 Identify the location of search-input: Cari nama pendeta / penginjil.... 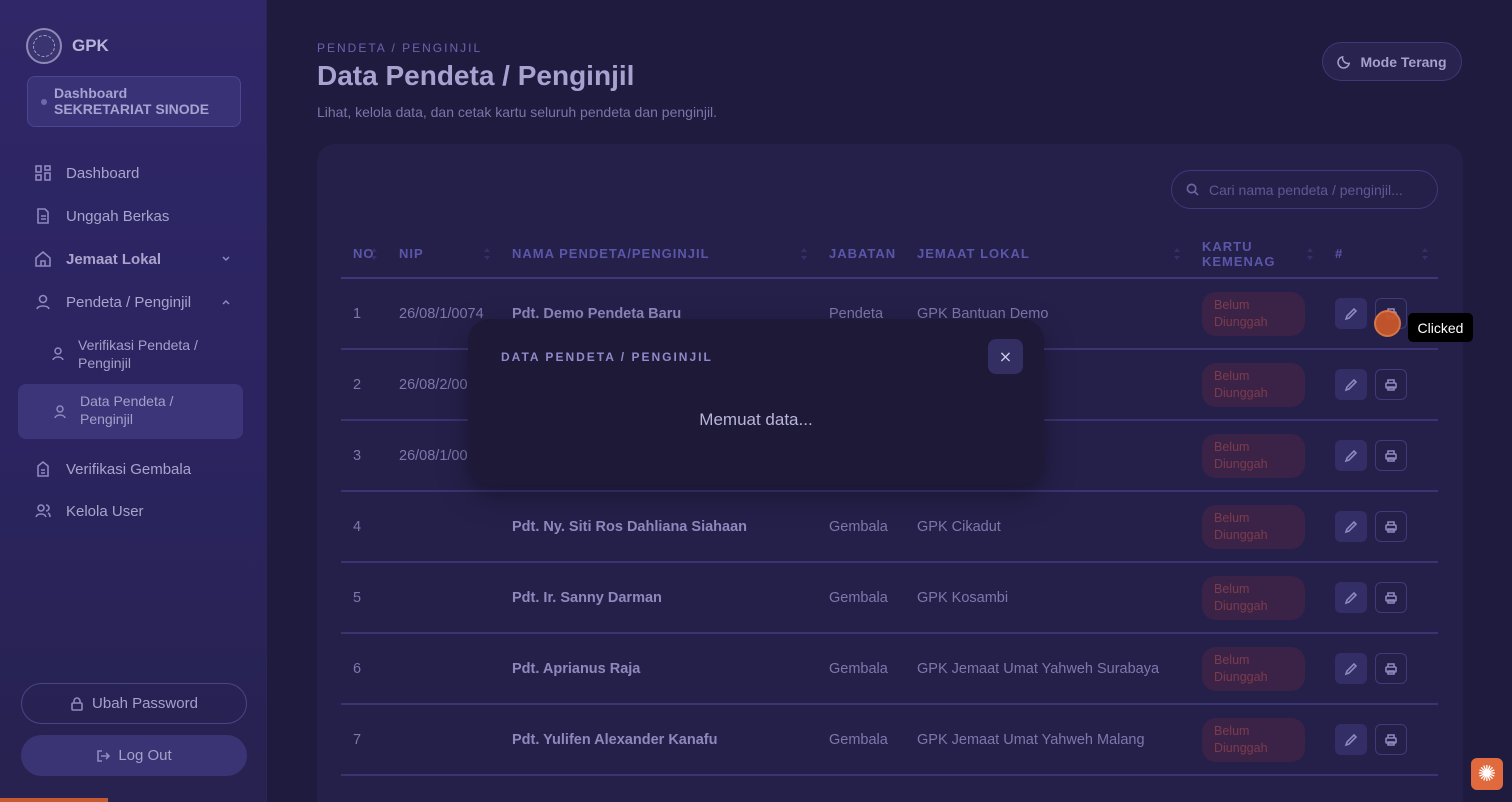
(1304, 189).